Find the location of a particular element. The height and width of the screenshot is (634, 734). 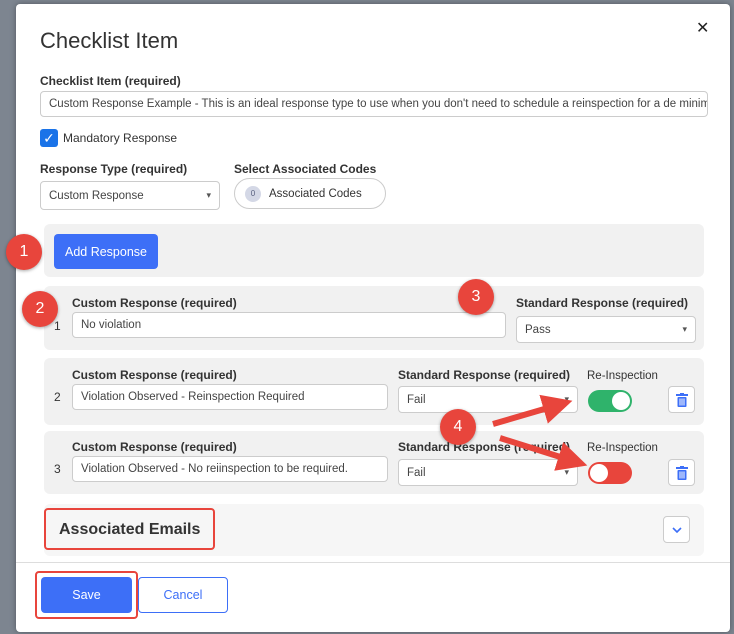

callout-marker-3: 3 is located at coordinates (476, 297).